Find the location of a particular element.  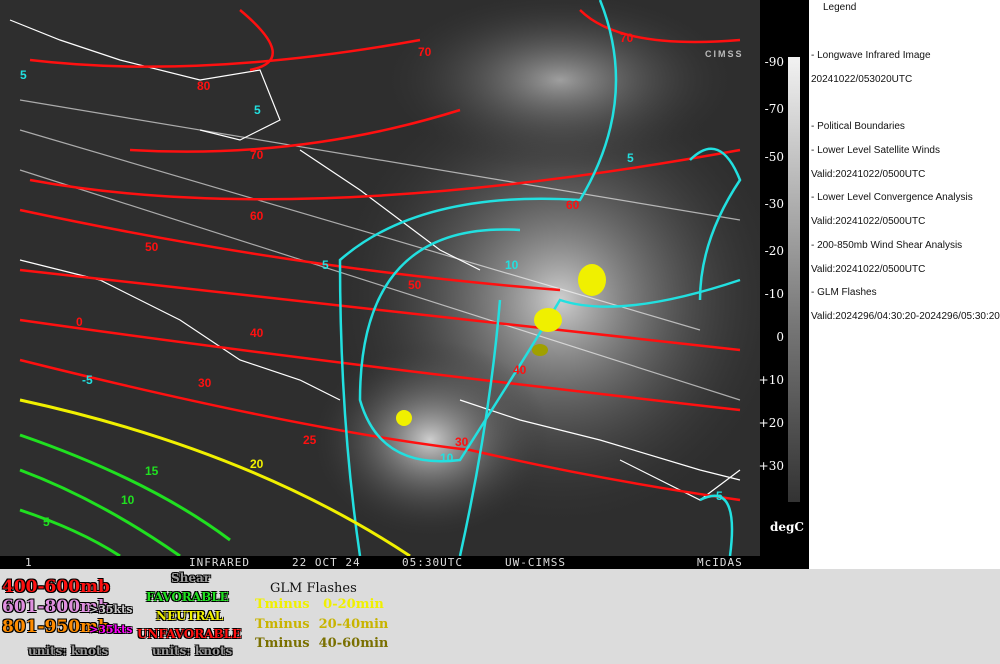

legend-line: - Political Boundaries is located at coordinates (858, 126).